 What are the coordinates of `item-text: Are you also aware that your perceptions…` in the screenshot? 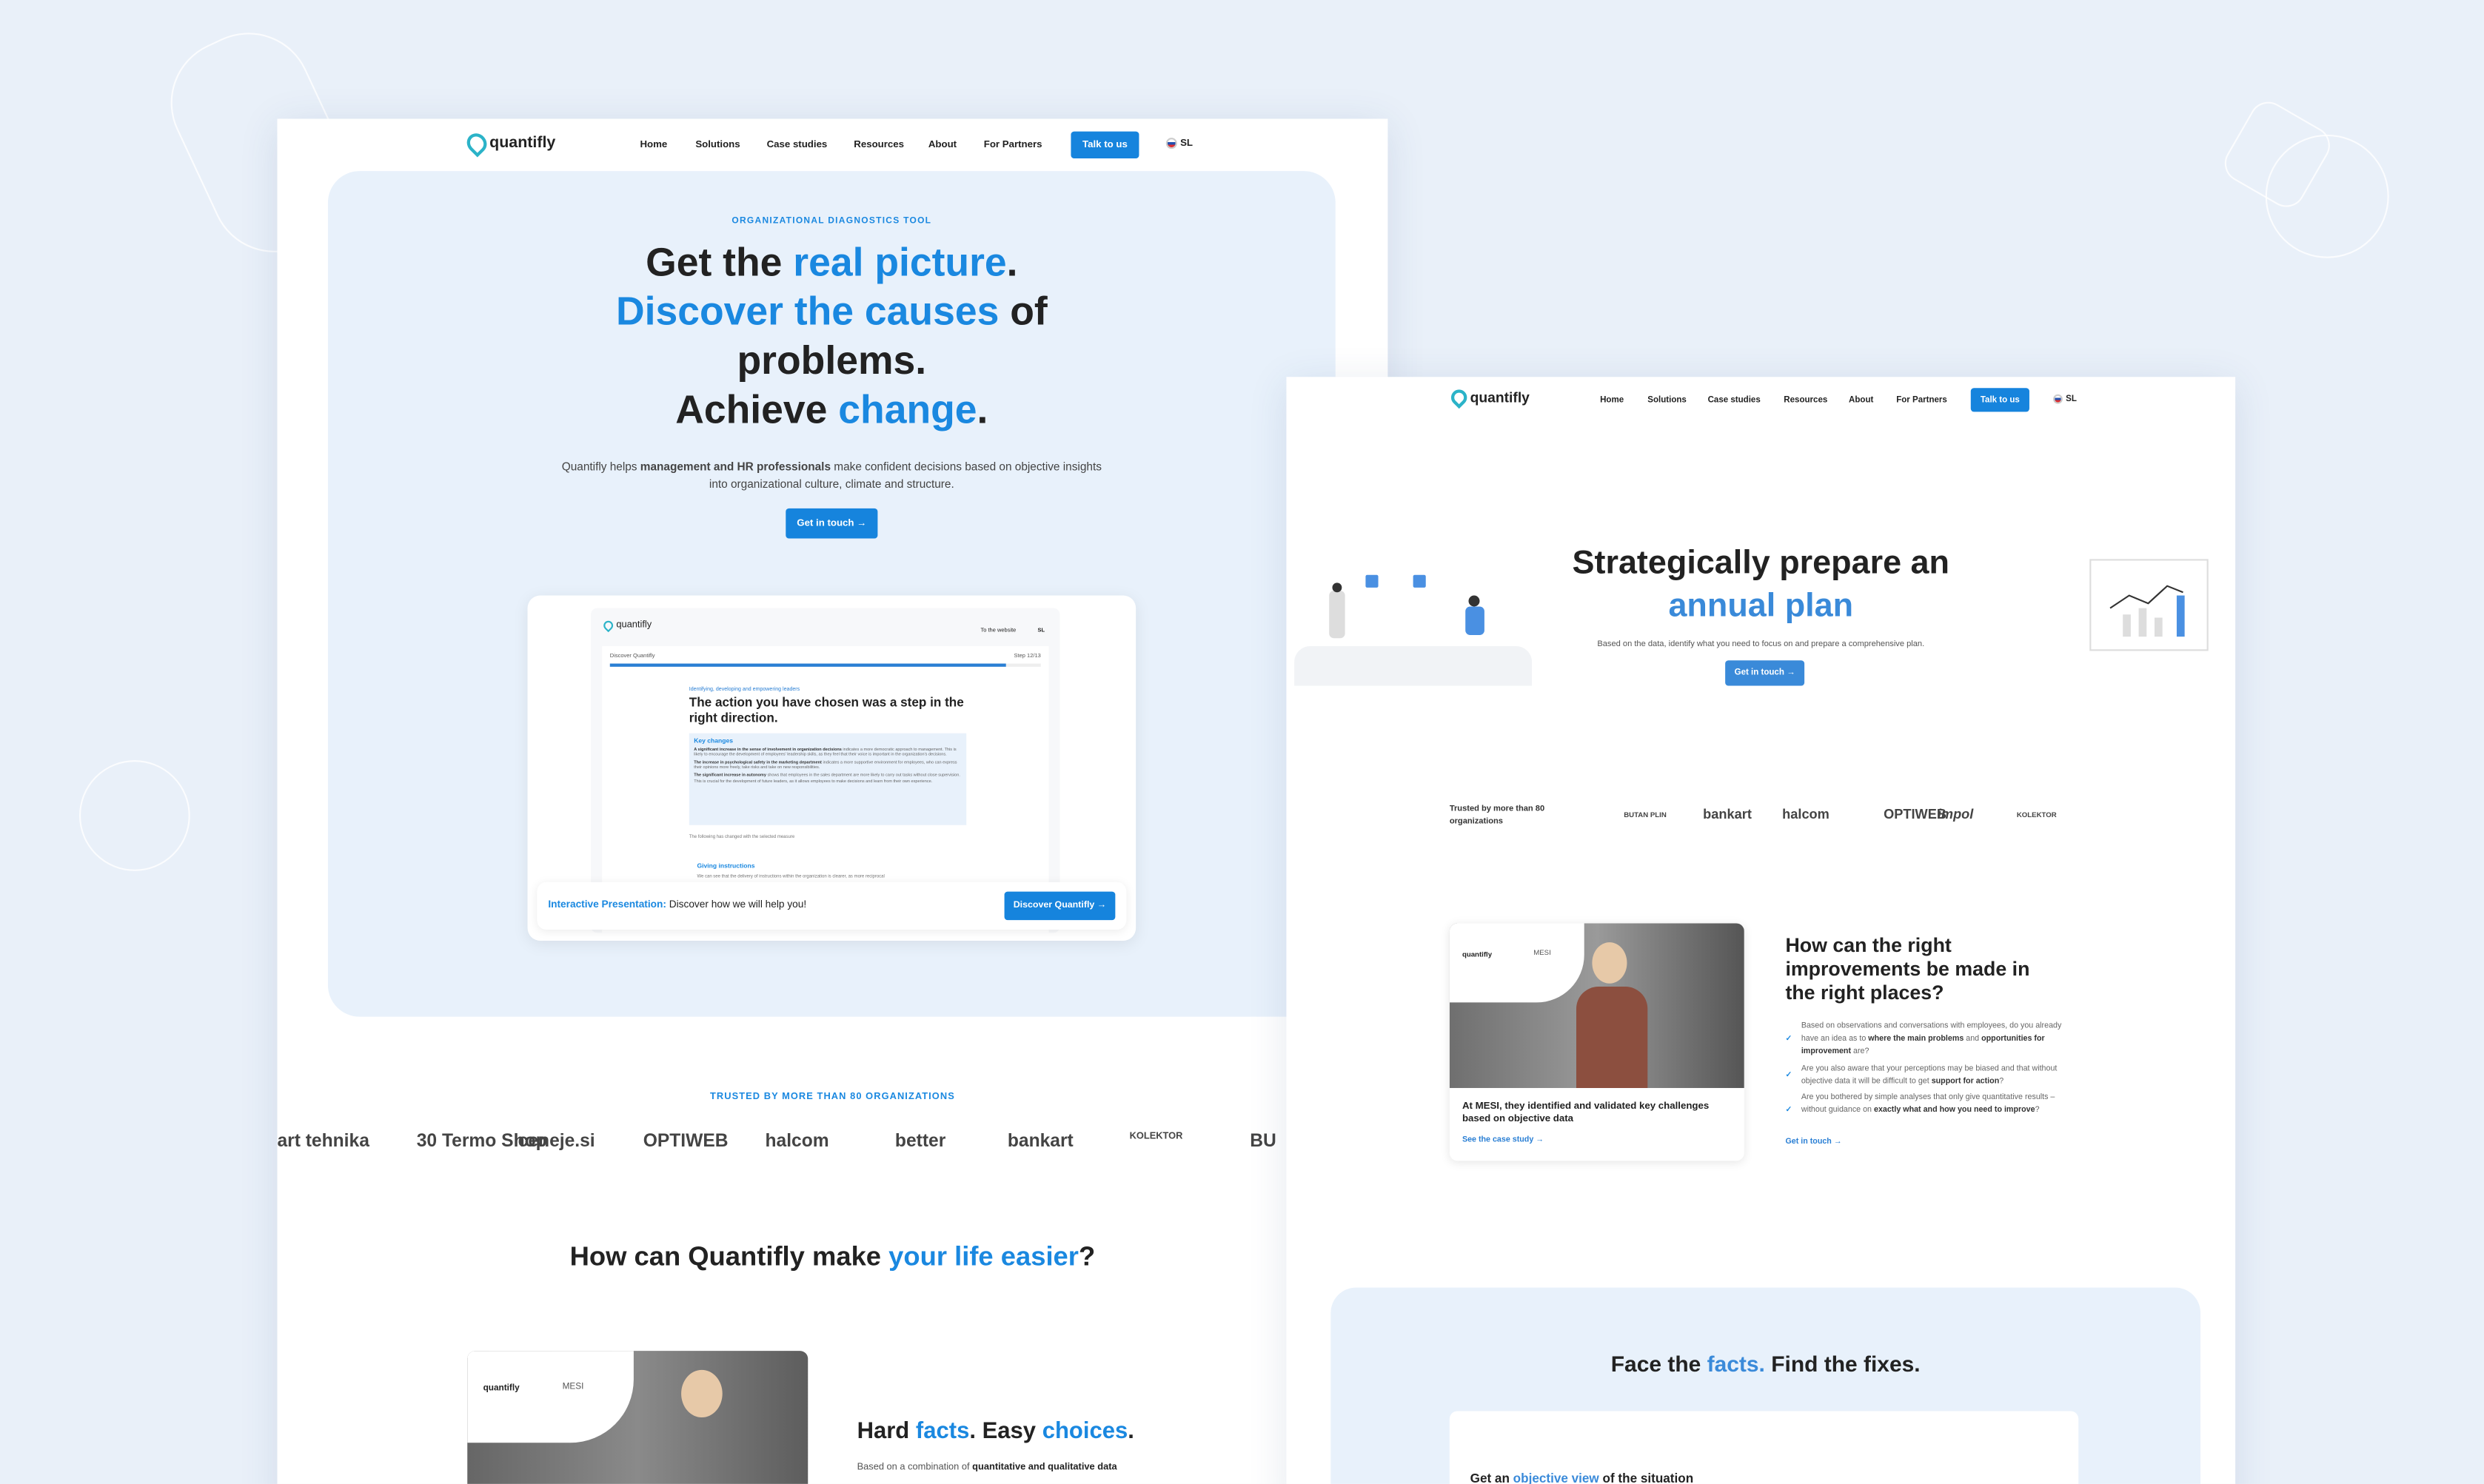 It's located at (1929, 1075).